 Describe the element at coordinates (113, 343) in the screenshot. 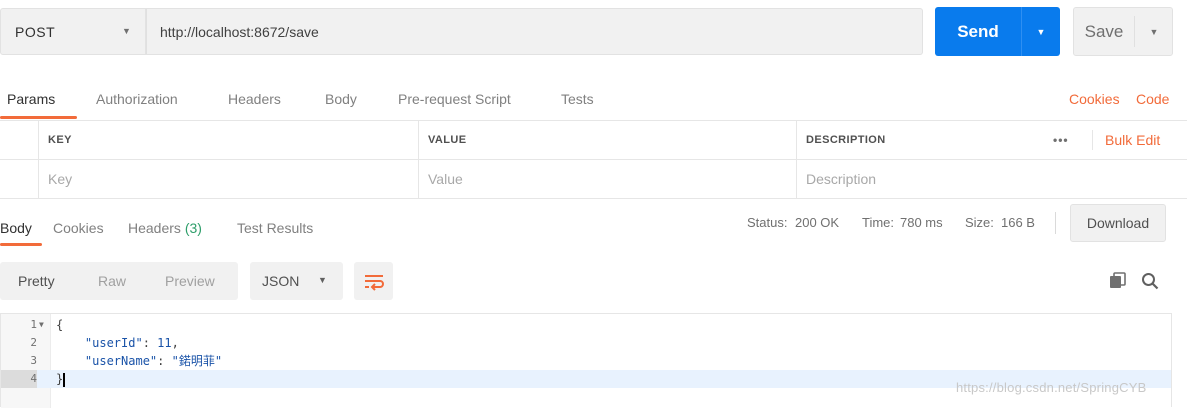

I see `json-key: "userId"` at that location.